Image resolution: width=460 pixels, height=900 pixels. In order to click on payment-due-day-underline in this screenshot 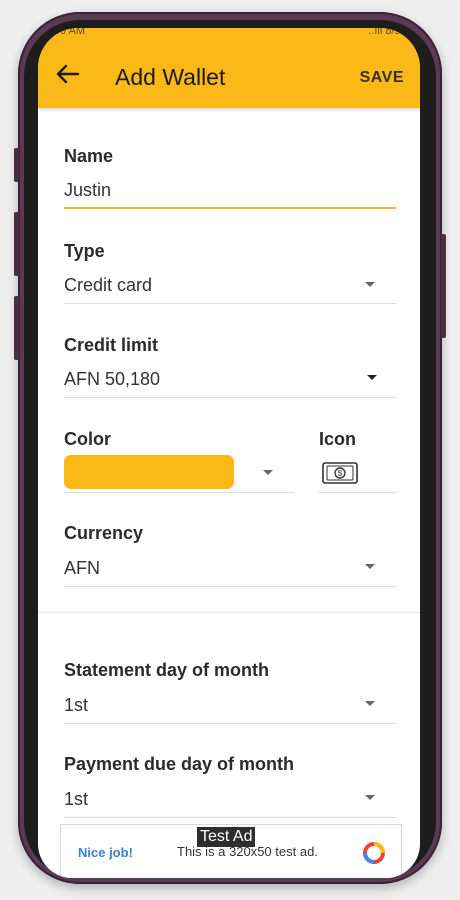, I will do `click(230, 817)`.